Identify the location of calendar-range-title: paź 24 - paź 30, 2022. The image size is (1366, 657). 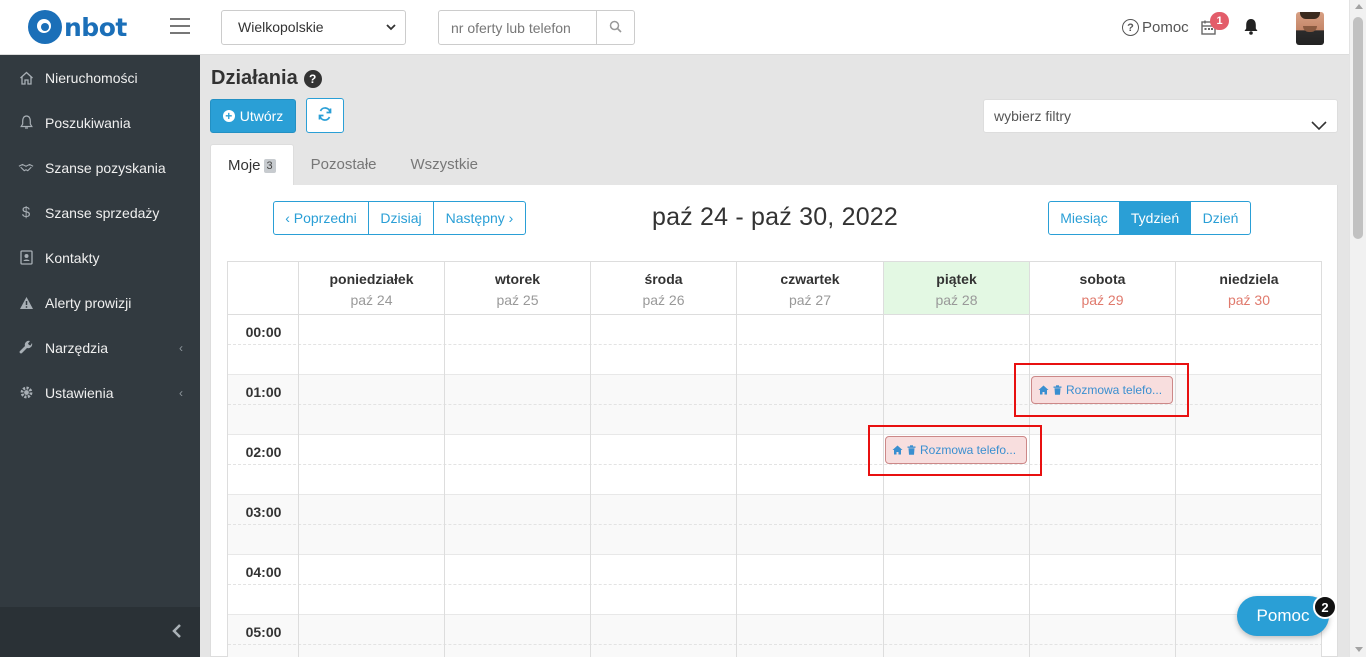
(775, 217).